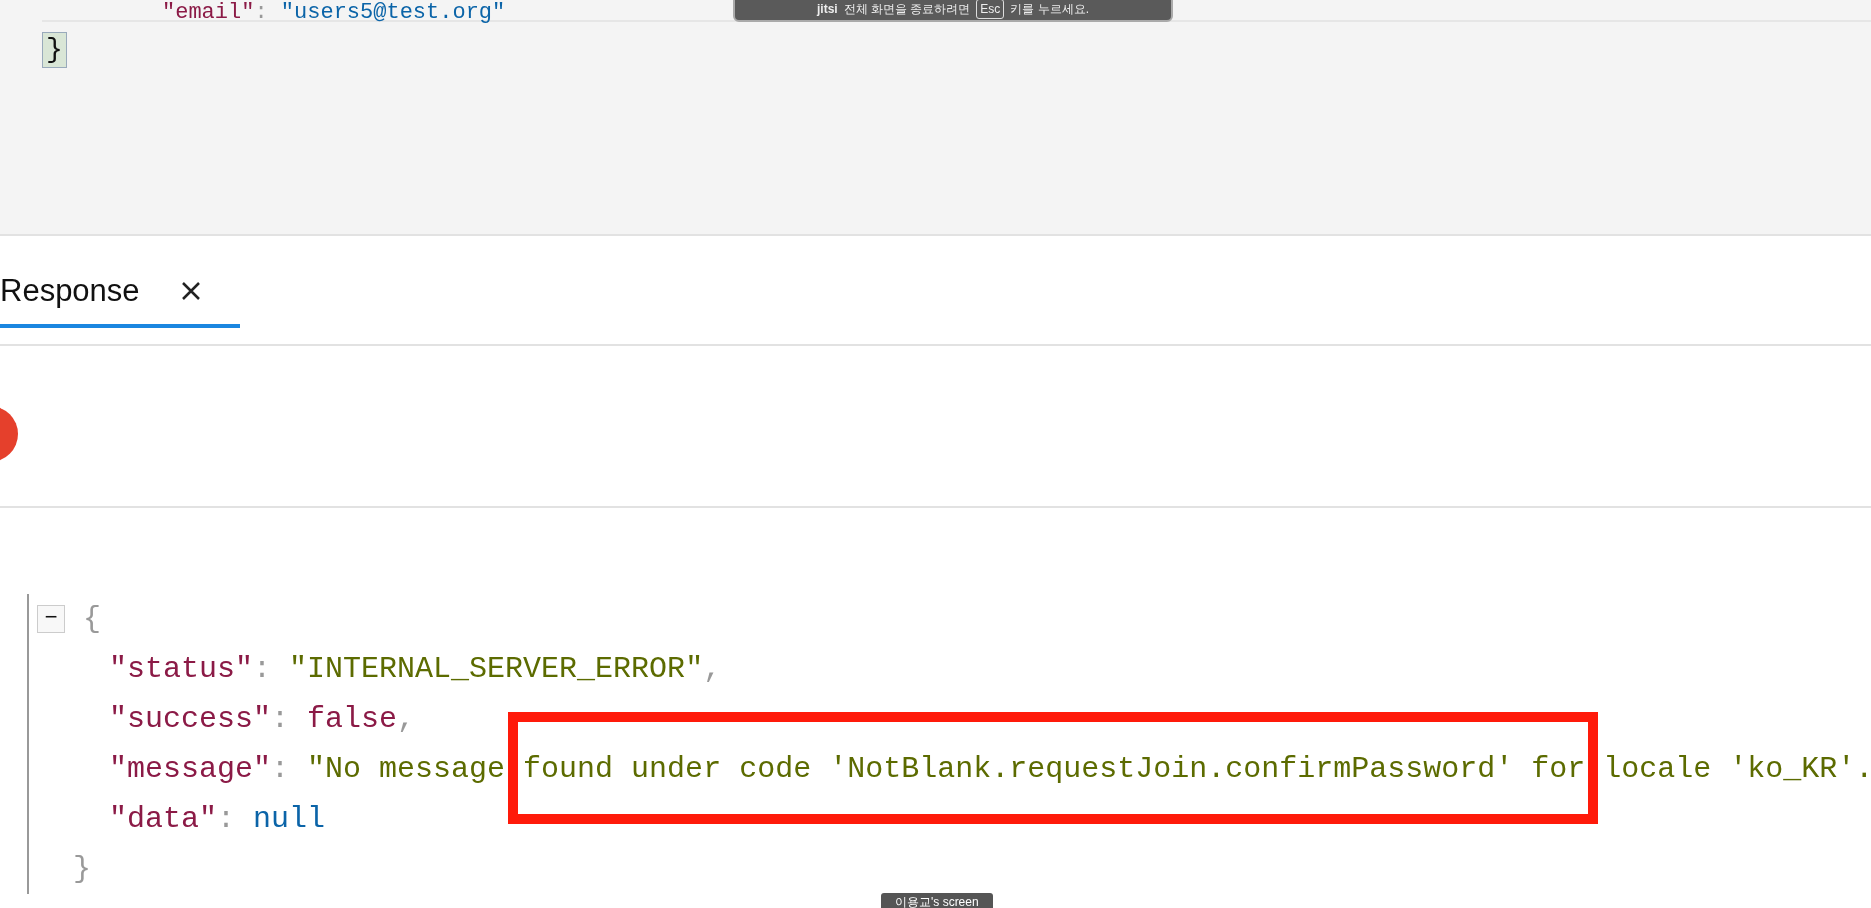 This screenshot has height=908, width=1871. Describe the element at coordinates (937, 900) in the screenshot. I see `screen-share-label: 이용교's screen` at that location.